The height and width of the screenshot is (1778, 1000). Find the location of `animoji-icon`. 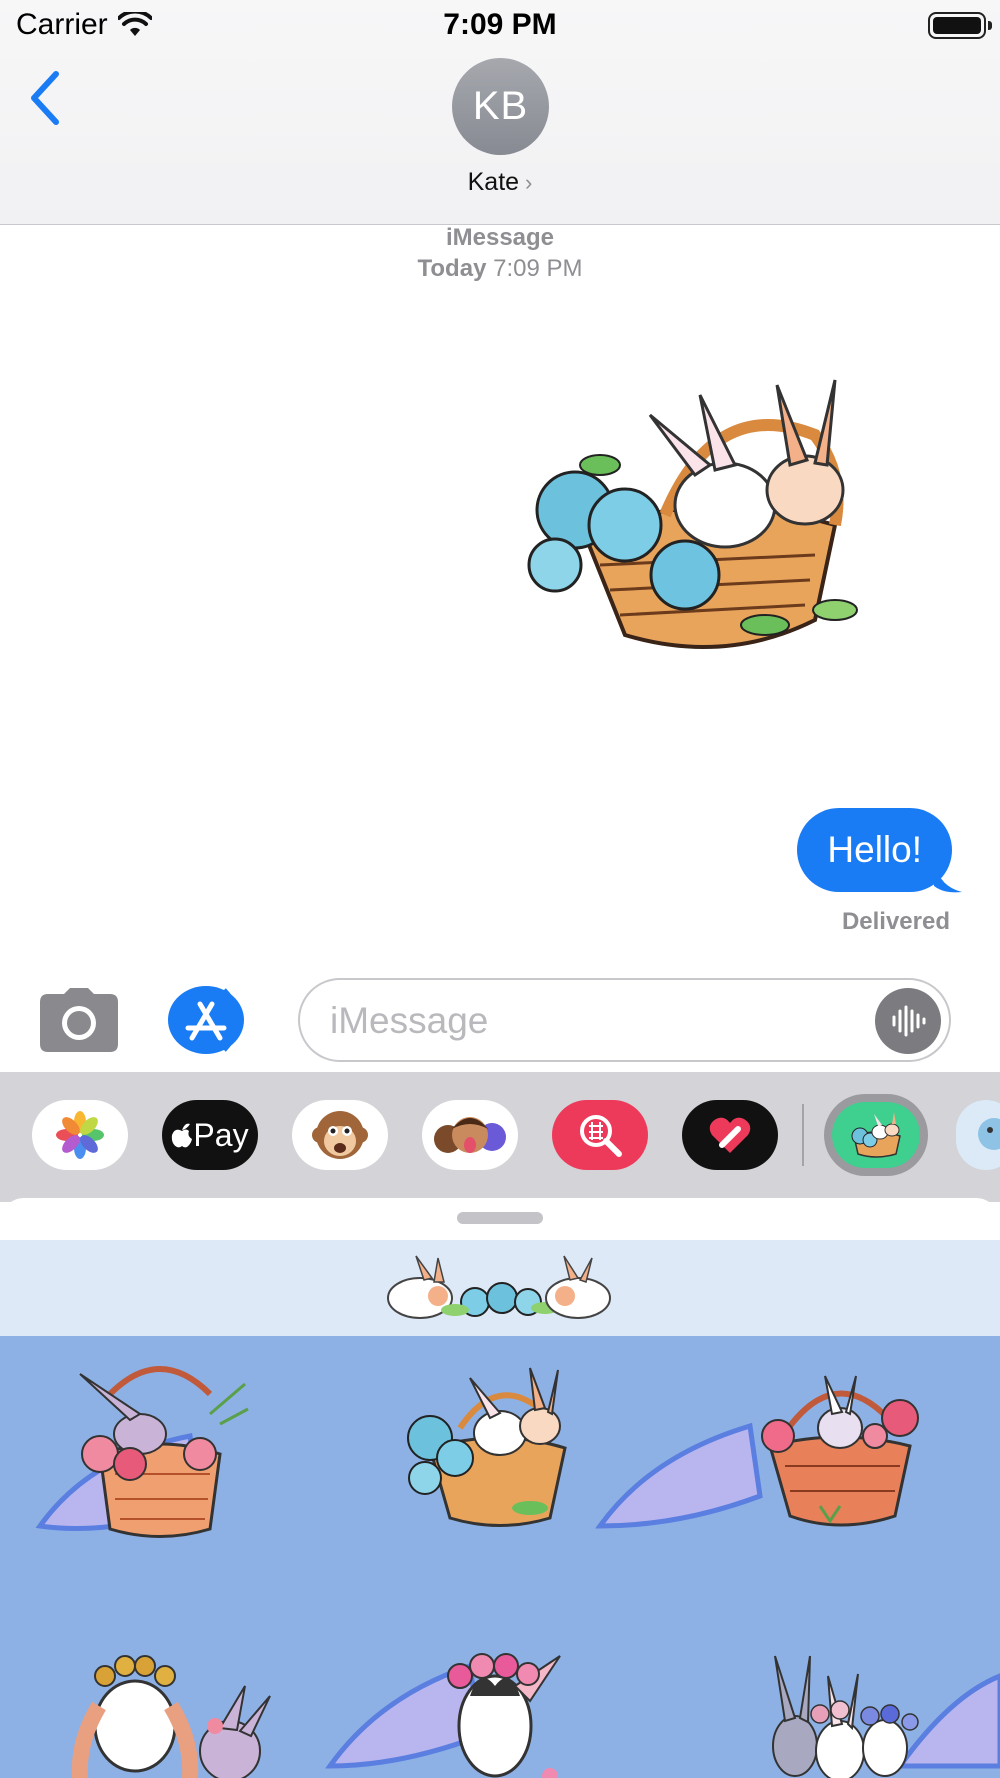

animoji-icon is located at coordinates (340, 1135).